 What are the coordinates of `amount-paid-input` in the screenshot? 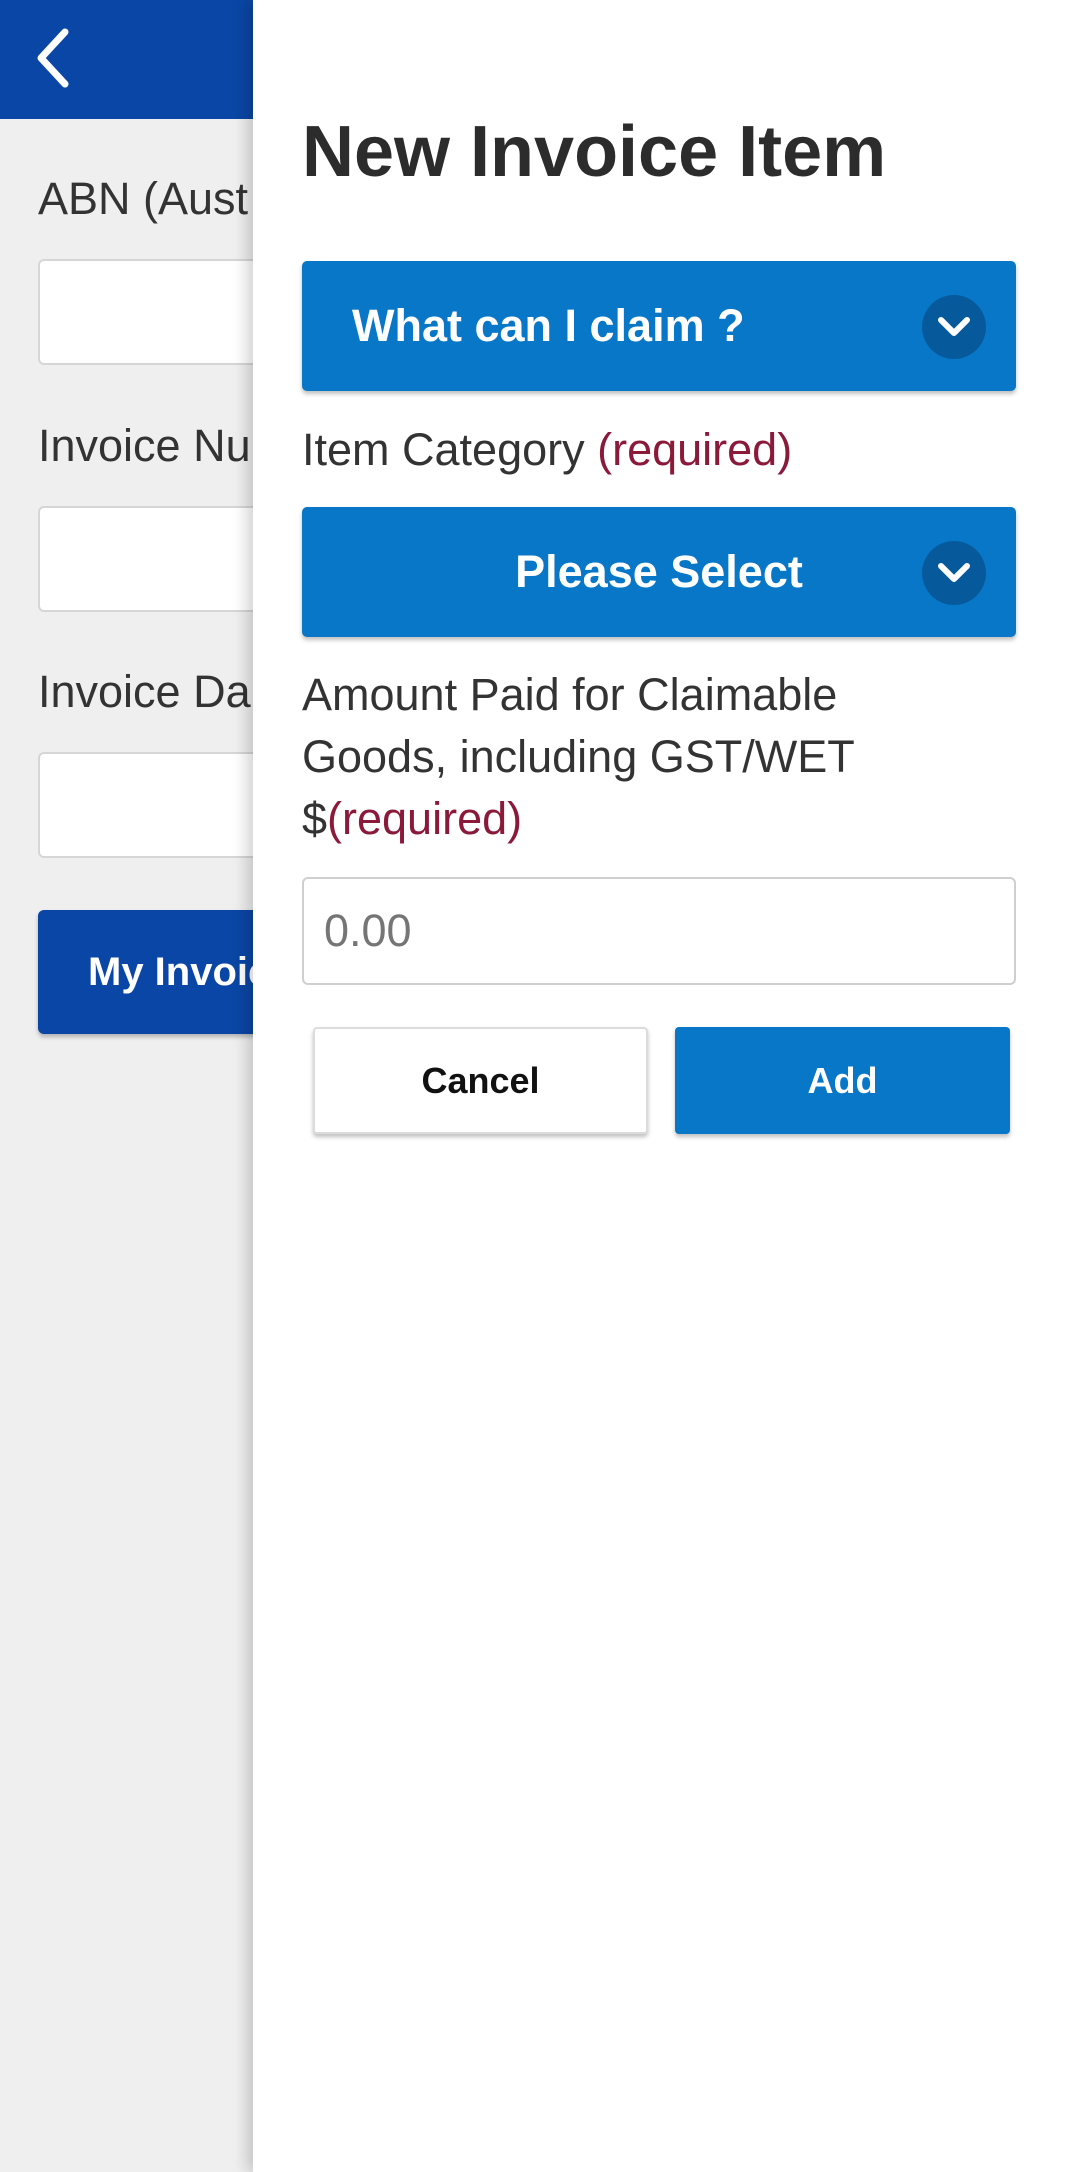 It's located at (659, 931).